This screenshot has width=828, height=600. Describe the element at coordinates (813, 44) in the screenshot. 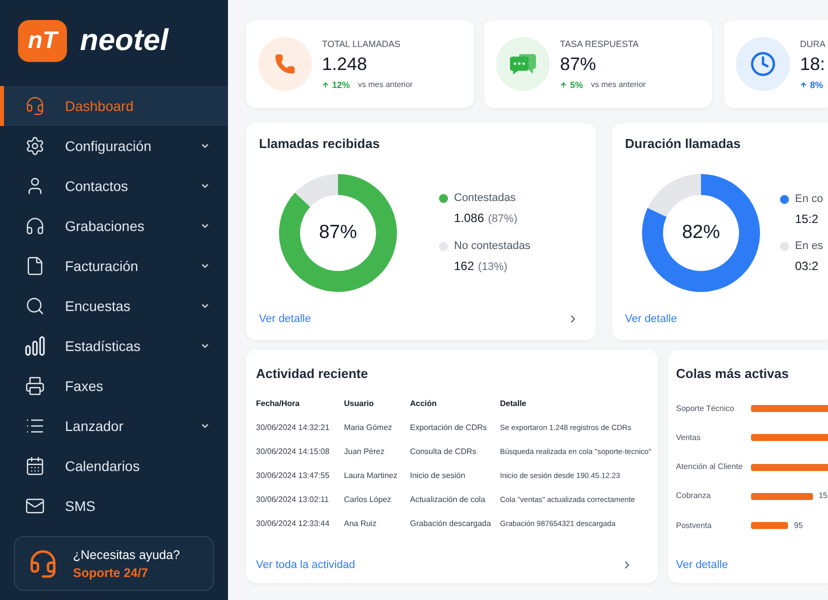

I see `stat-label: DURA` at that location.